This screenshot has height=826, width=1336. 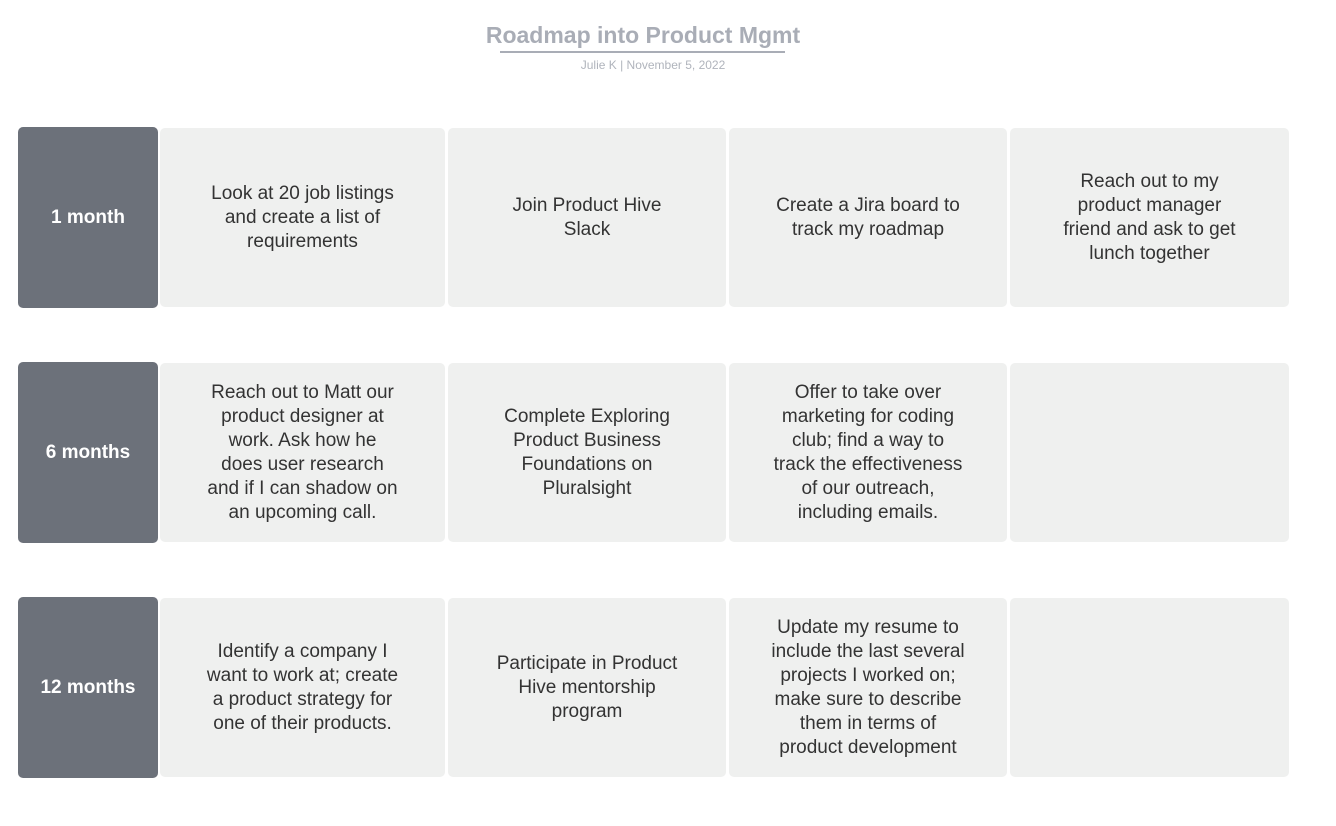 I want to click on page-title: Roadmap into Product Mgmt, so click(x=643, y=35).